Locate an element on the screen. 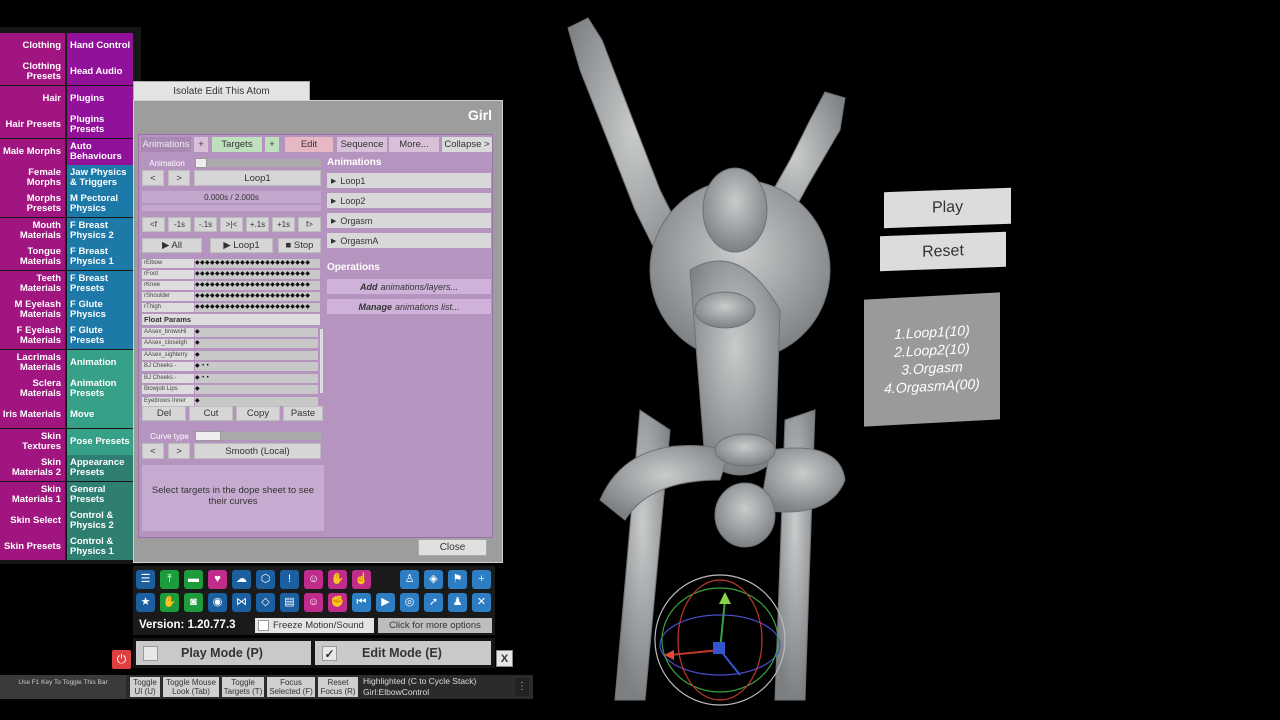 The image size is (1280, 720). document-icon: ▤ is located at coordinates (289, 602).